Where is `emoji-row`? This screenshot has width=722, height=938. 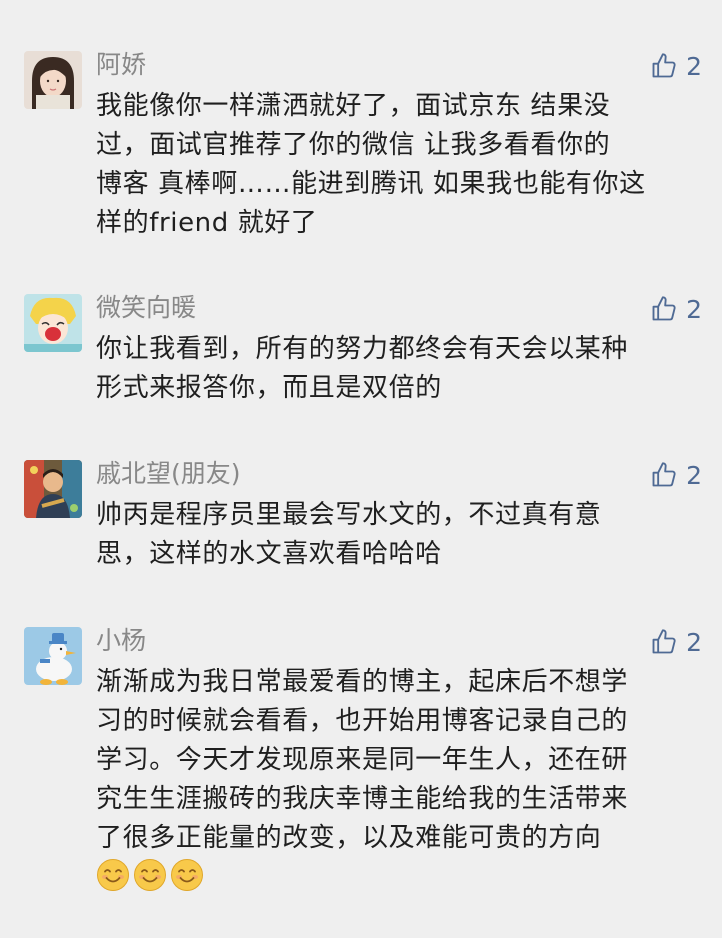
emoji-row is located at coordinates (150, 875).